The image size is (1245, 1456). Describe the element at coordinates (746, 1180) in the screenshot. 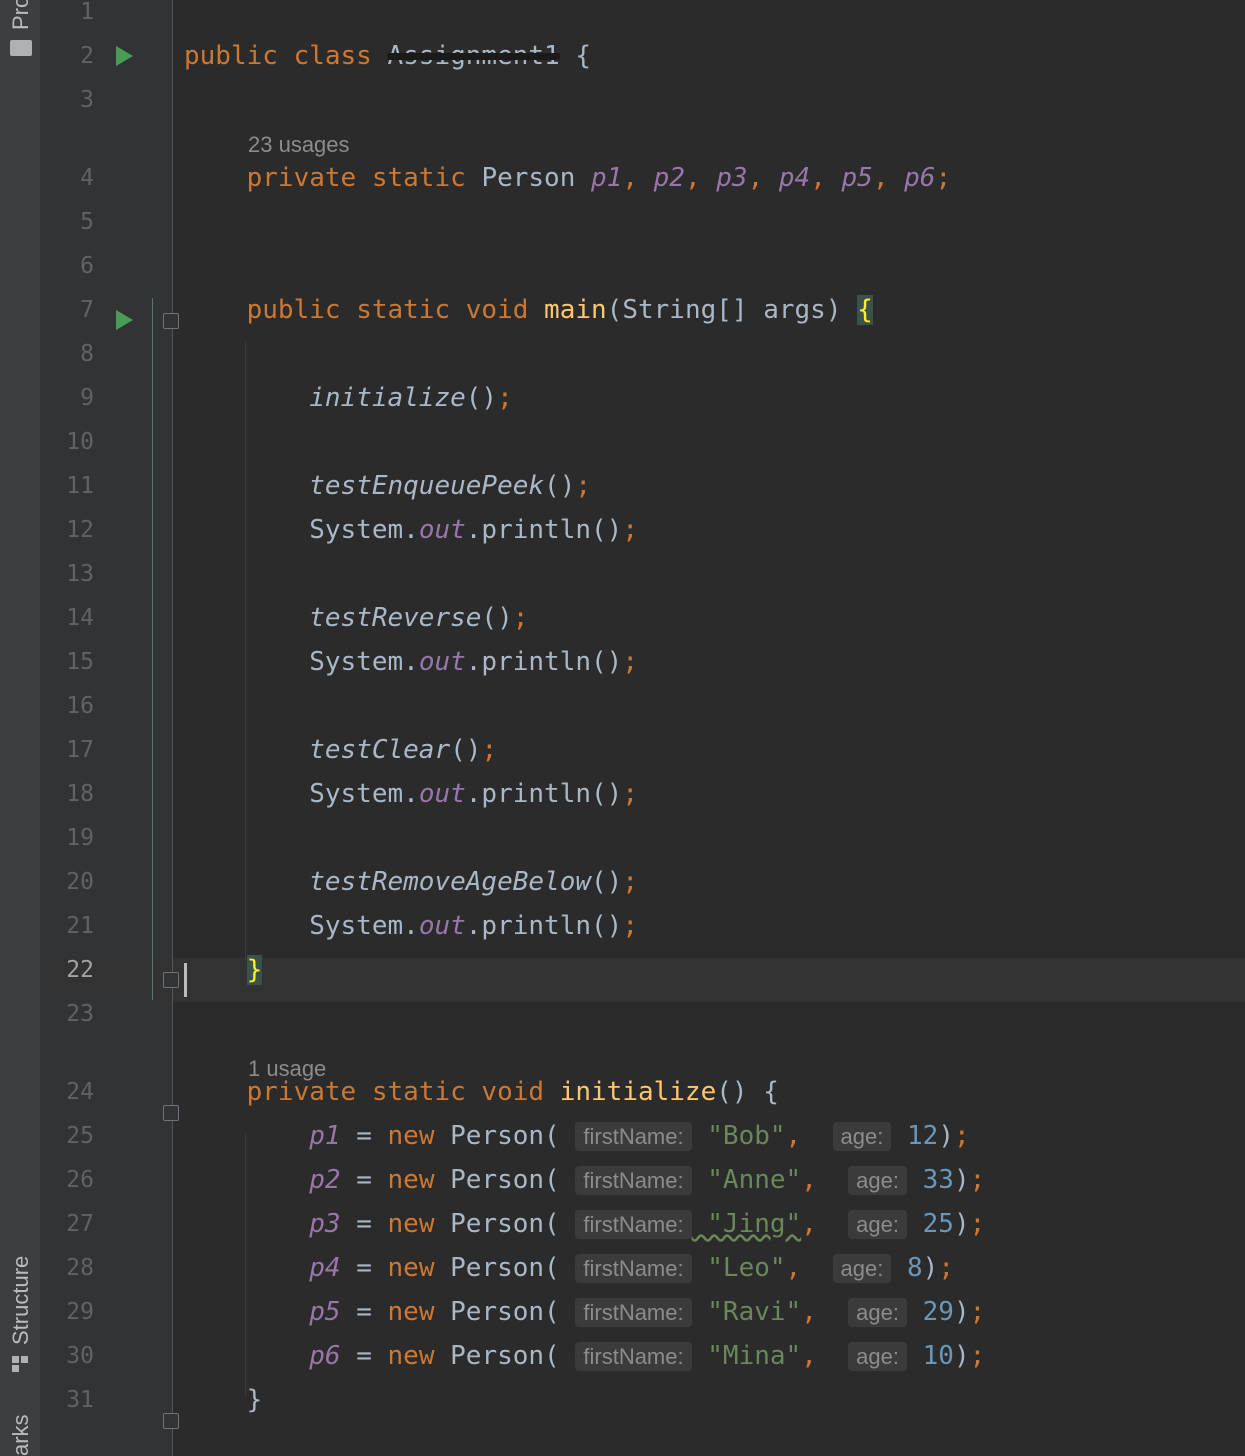

I see `code-token: "Anne"` at that location.